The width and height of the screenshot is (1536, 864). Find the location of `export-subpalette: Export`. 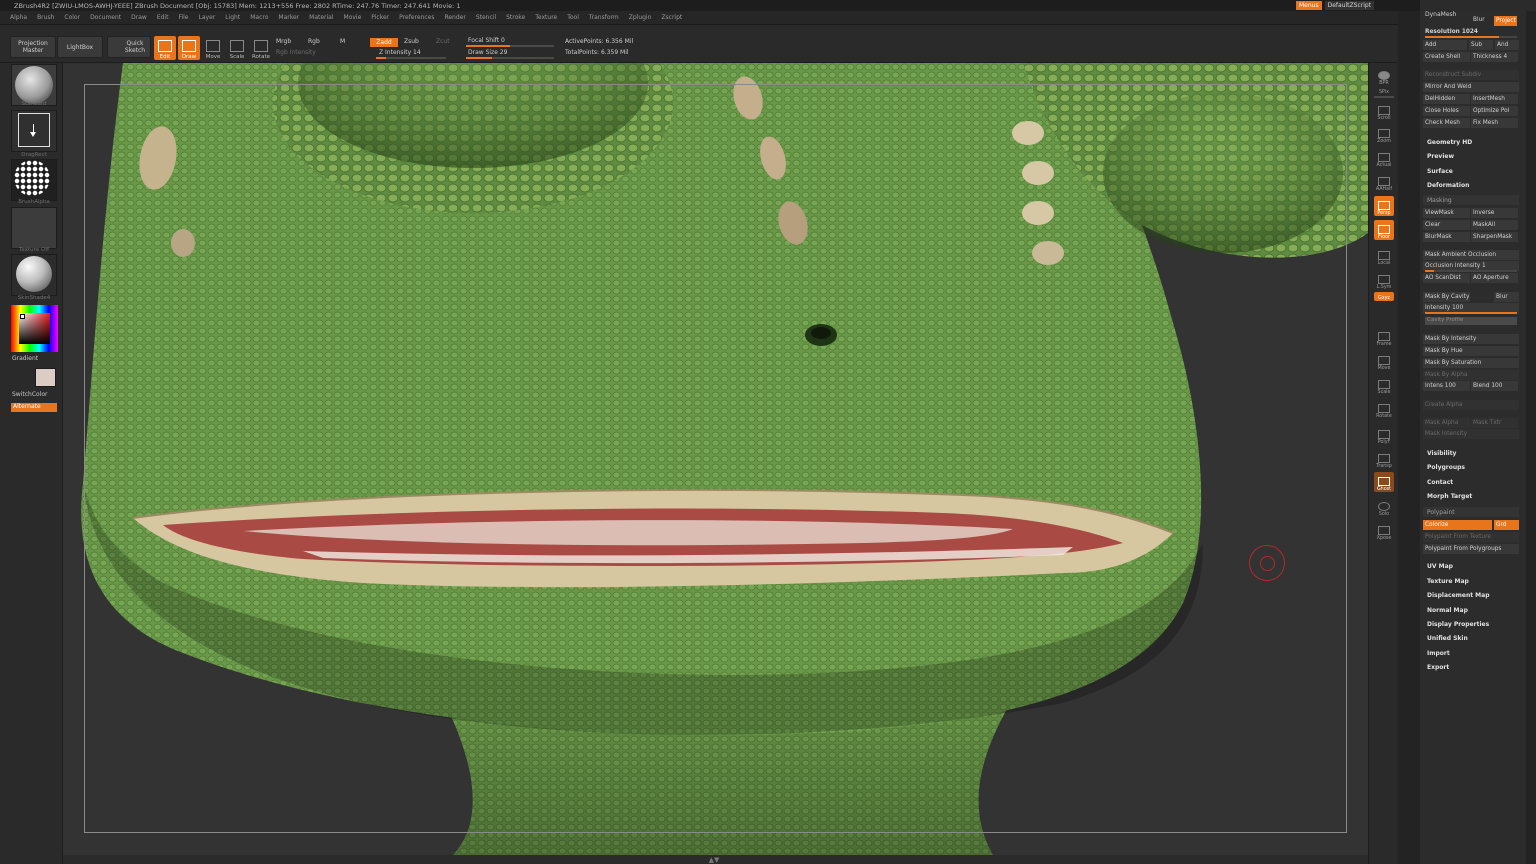

export-subpalette: Export is located at coordinates (1438, 667).